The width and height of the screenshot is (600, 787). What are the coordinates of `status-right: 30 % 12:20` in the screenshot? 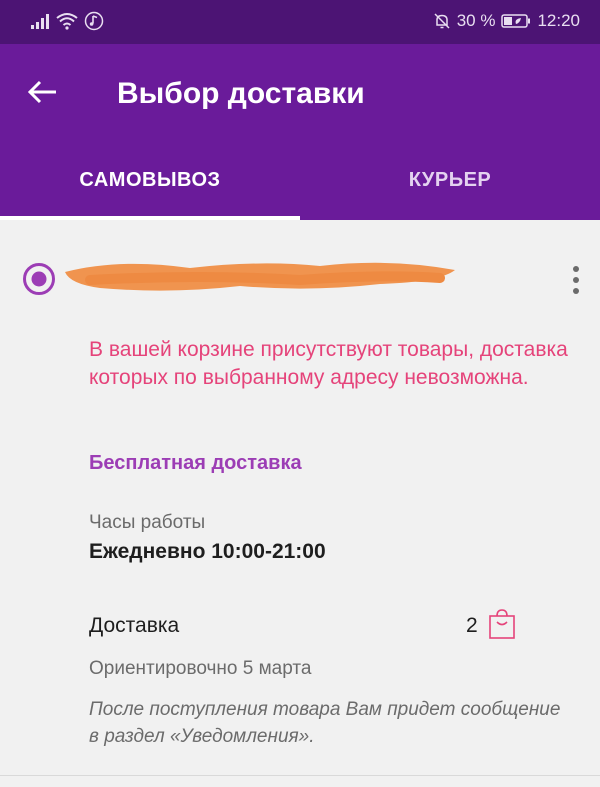 It's located at (506, 21).